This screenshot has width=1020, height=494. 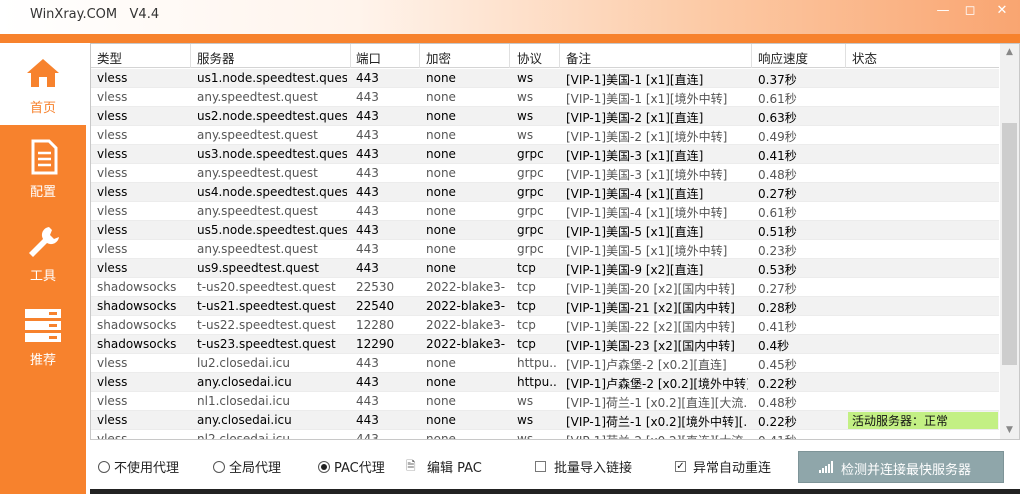 What do you see at coordinates (375, 306) in the screenshot?
I see `cell-port: 22540` at bounding box center [375, 306].